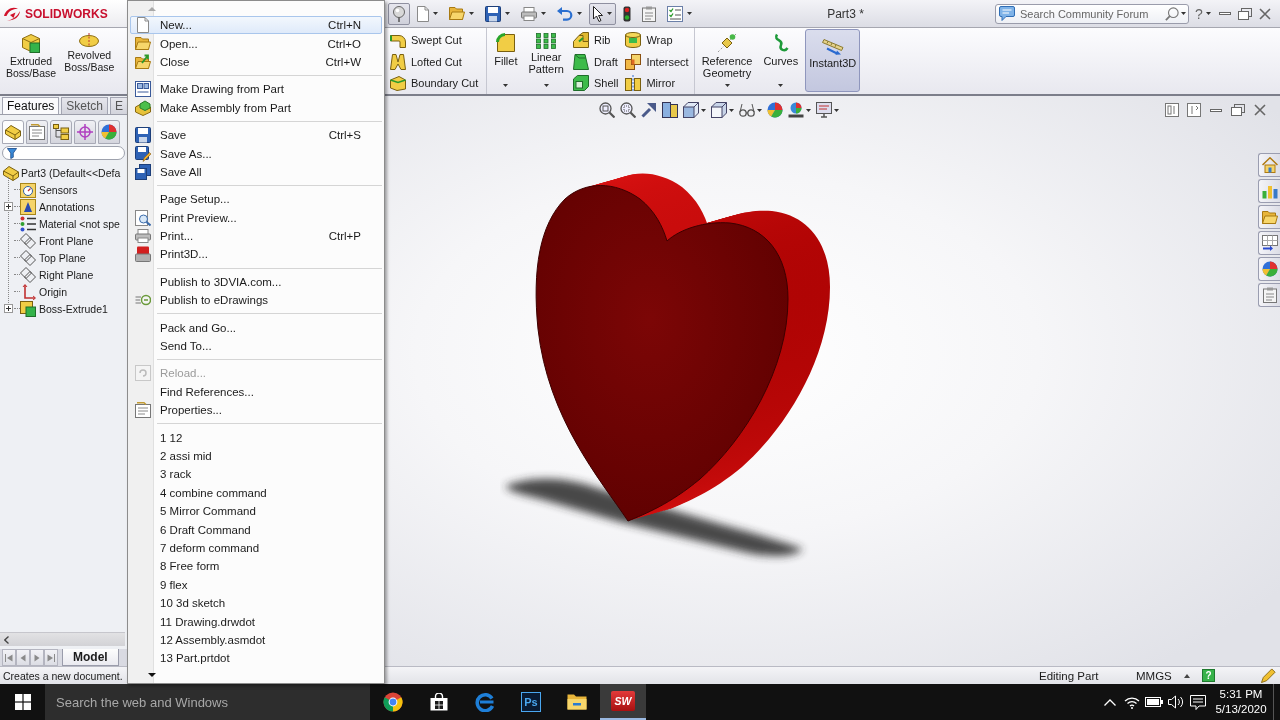 This screenshot has width=1280, height=720. I want to click on tree-item: Material <not spe, so click(63, 223).